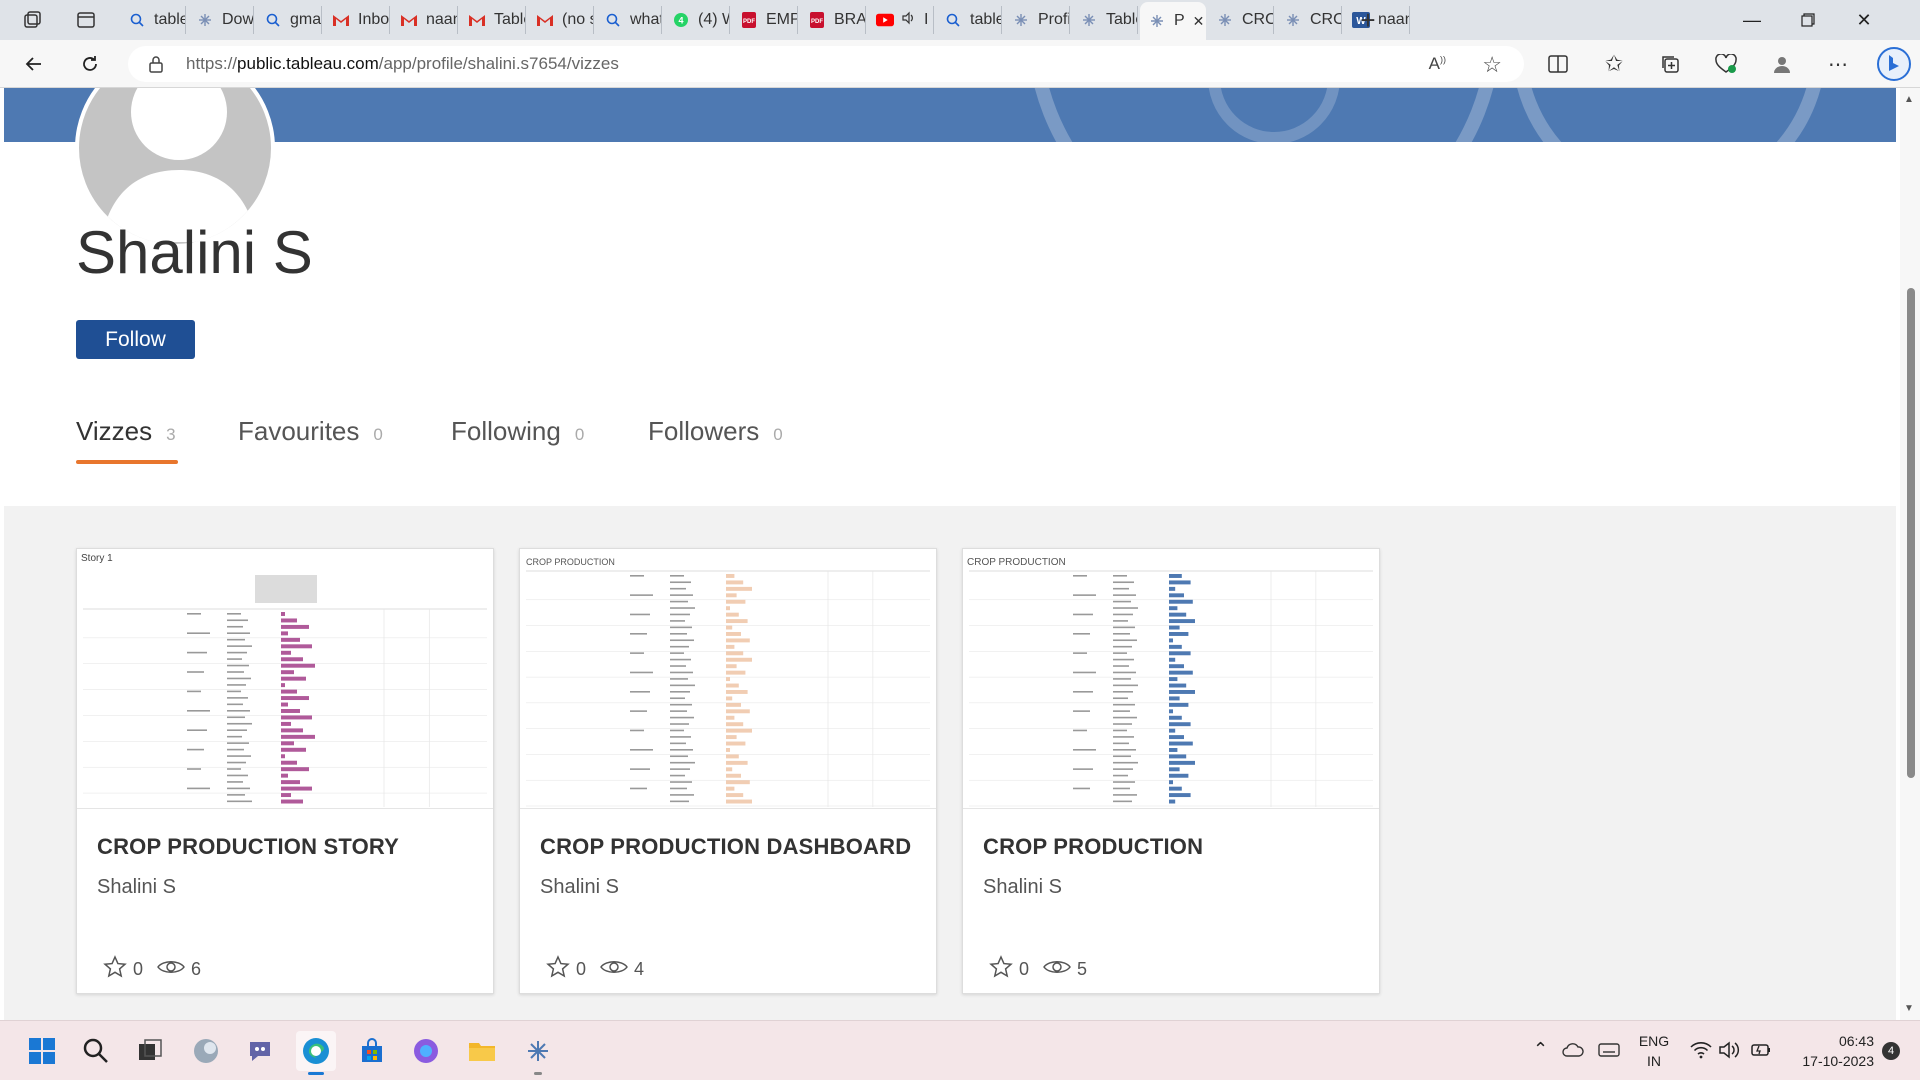 The image size is (1920, 1080). What do you see at coordinates (316, 1053) in the screenshot?
I see `edge-browser-icon` at bounding box center [316, 1053].